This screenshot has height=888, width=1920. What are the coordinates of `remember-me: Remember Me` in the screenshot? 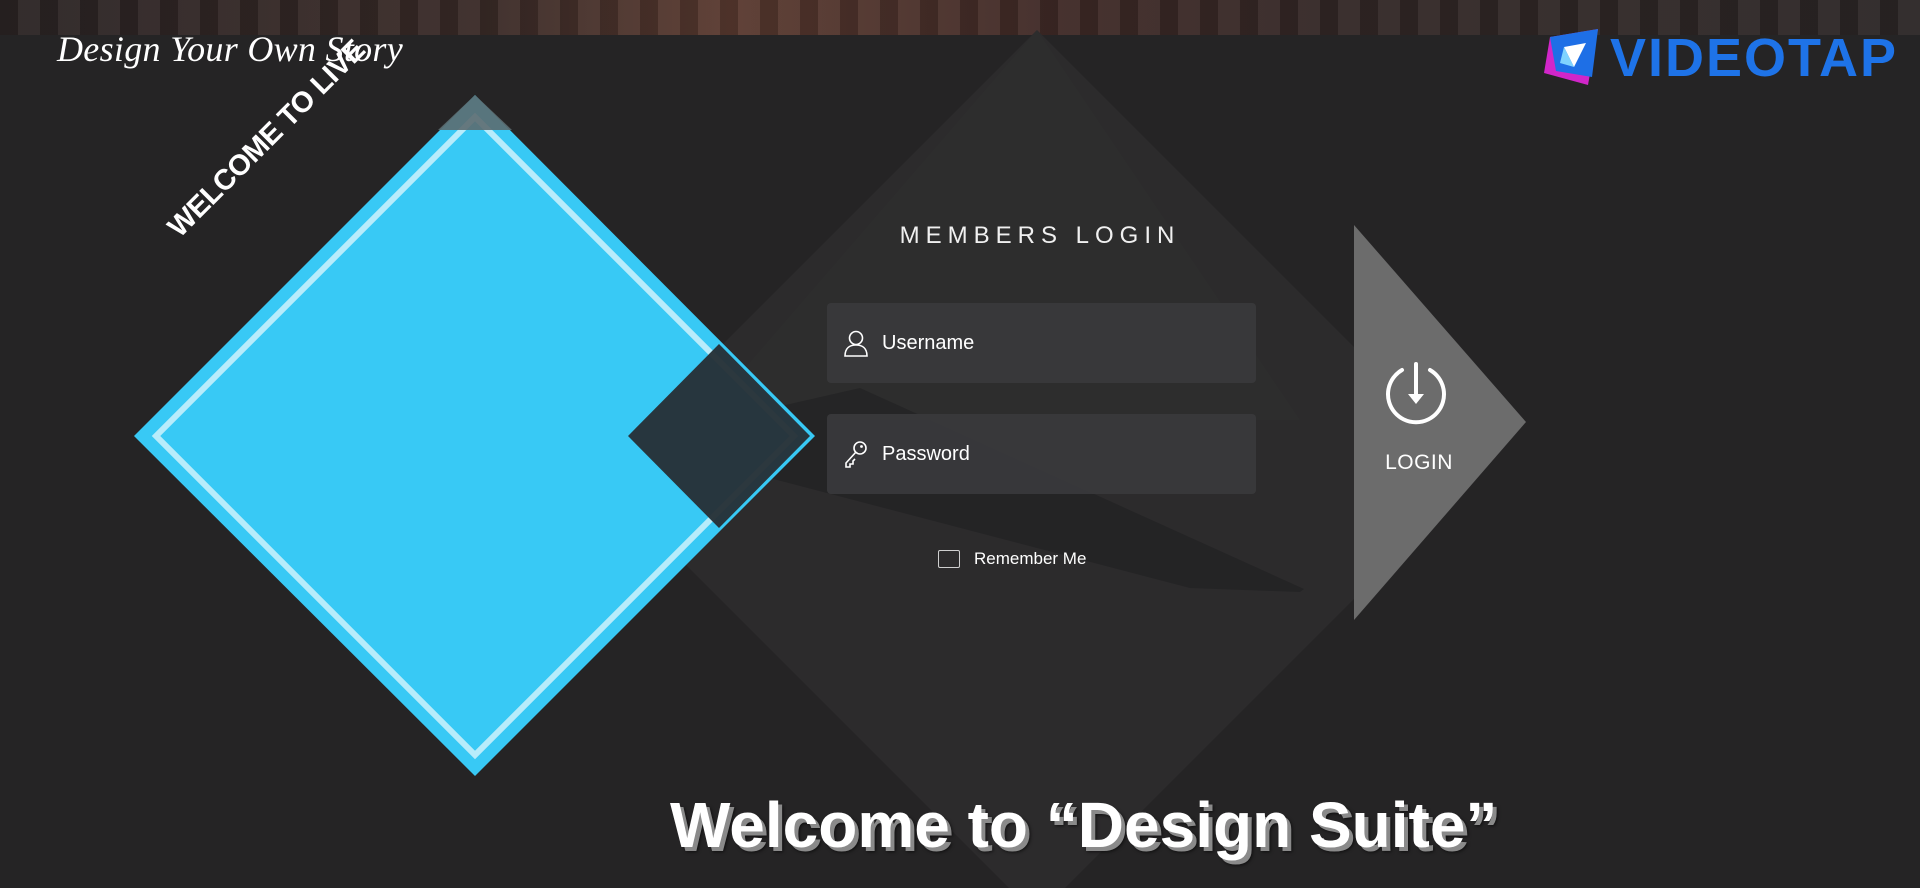 It's located at (1012, 559).